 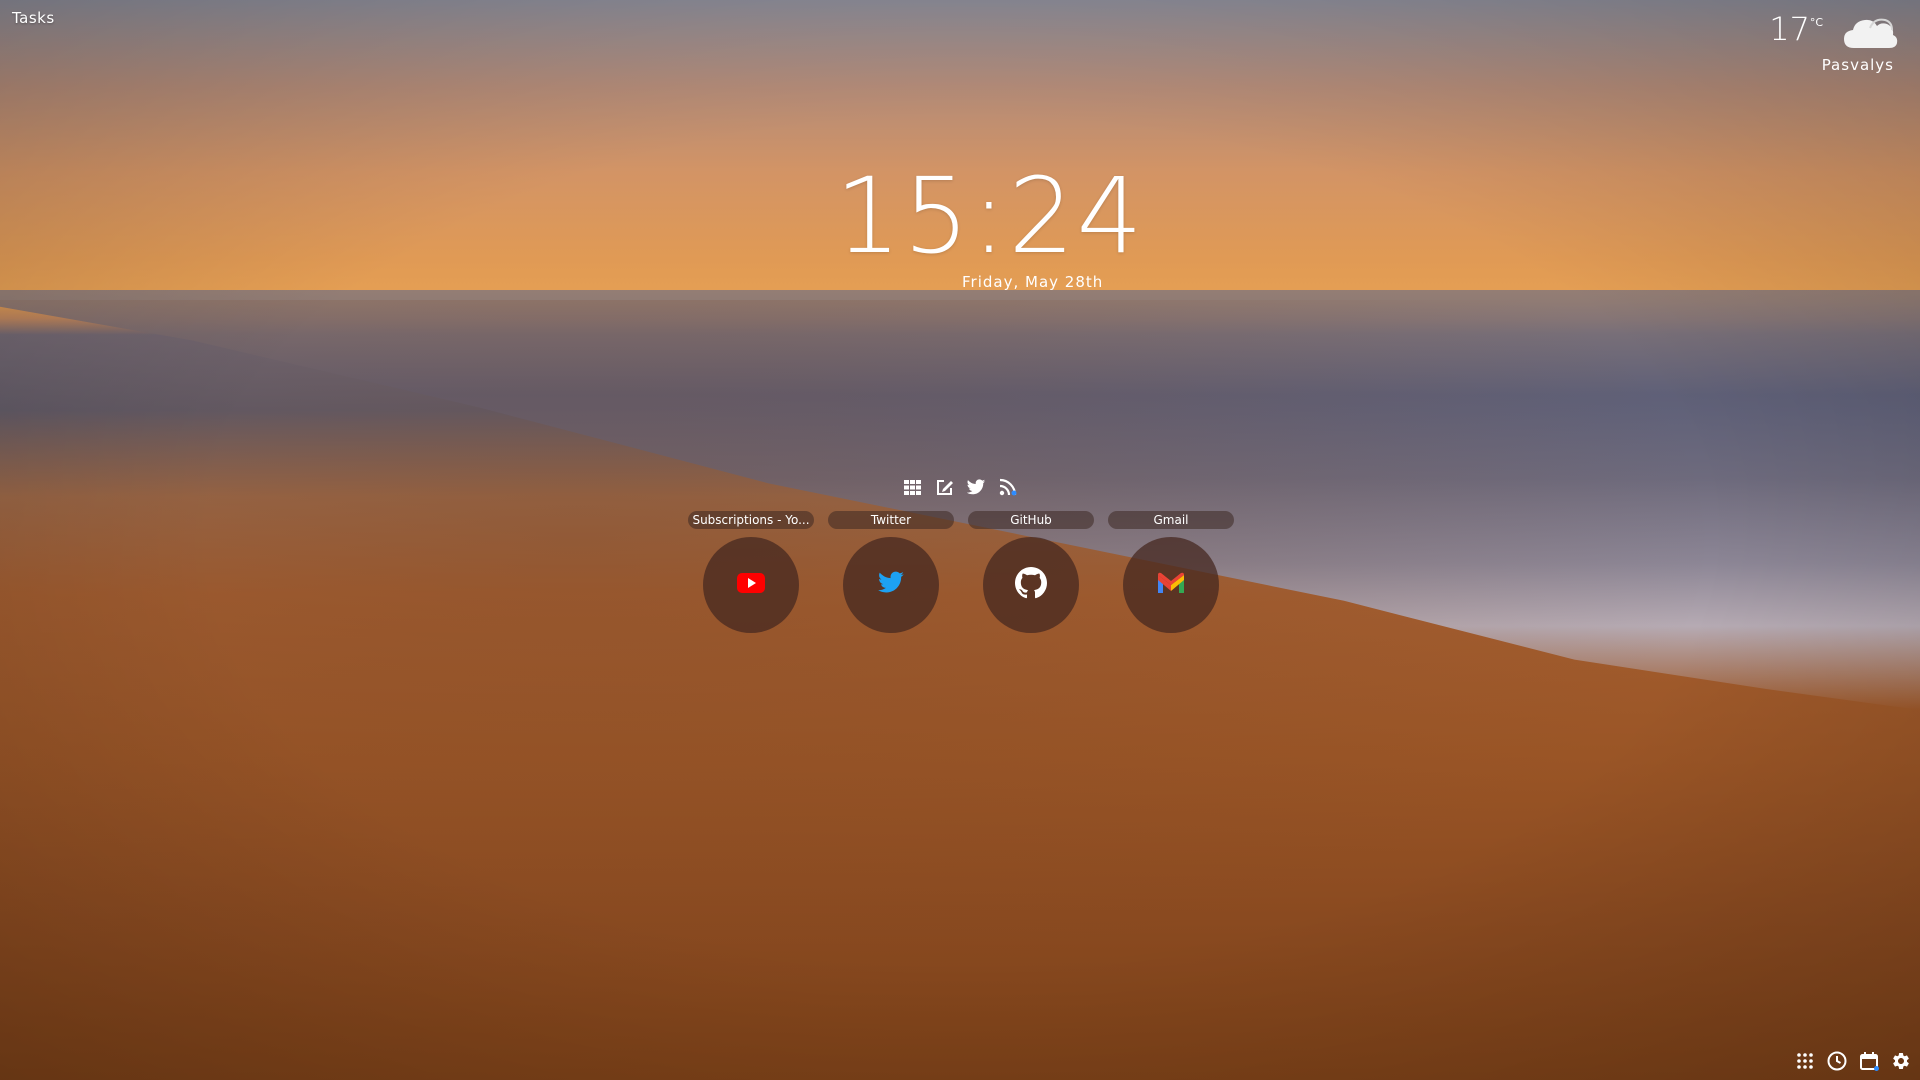 I want to click on github-icon, so click(x=1031, y=585).